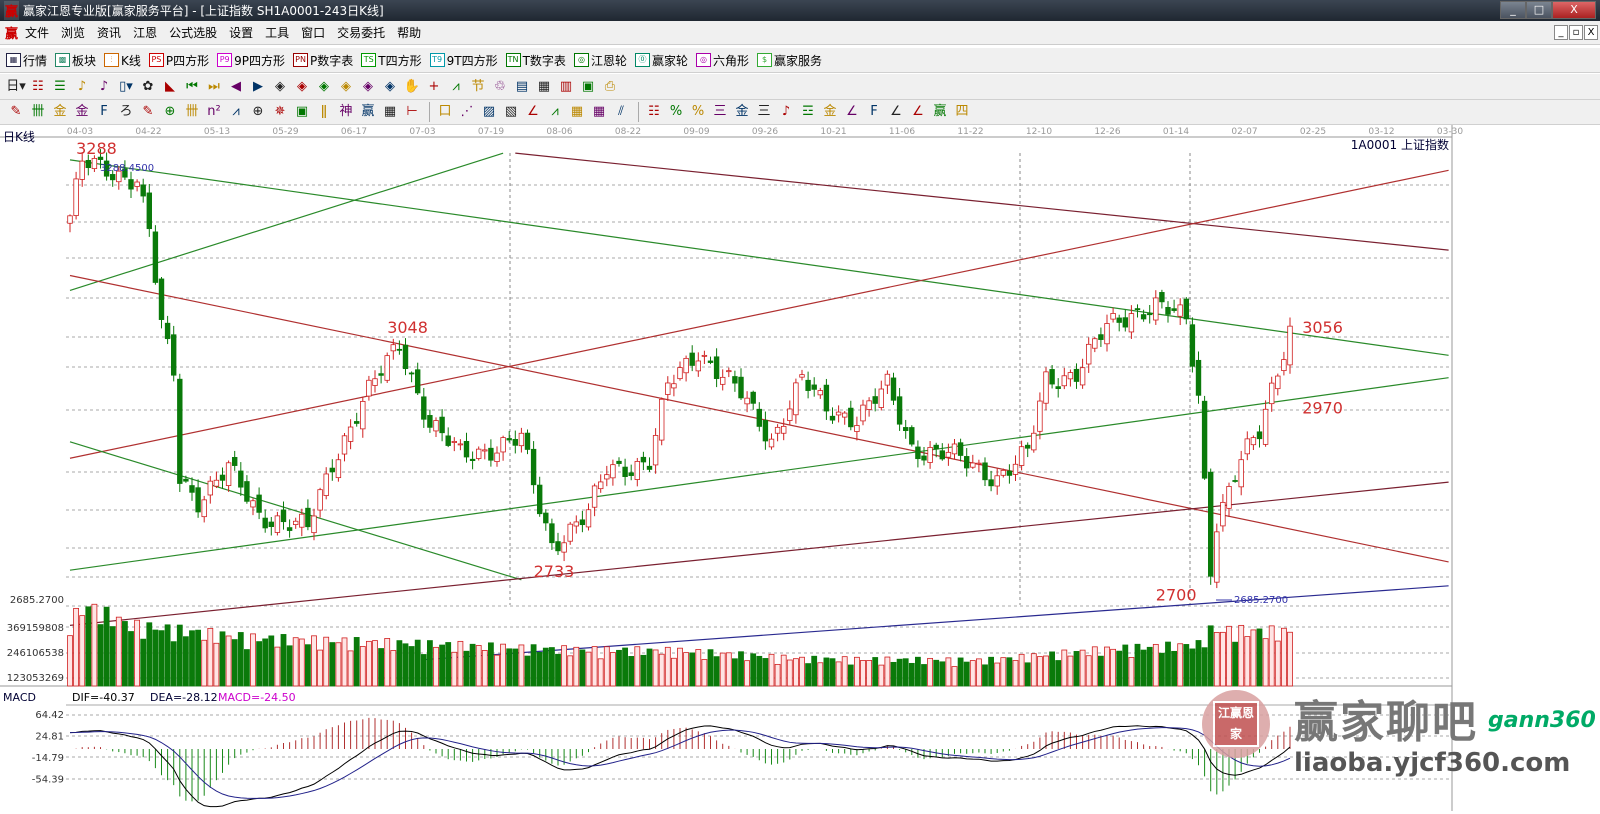 The width and height of the screenshot is (1600, 814). Describe the element at coordinates (277, 32) in the screenshot. I see `menu-item: 工具` at that location.